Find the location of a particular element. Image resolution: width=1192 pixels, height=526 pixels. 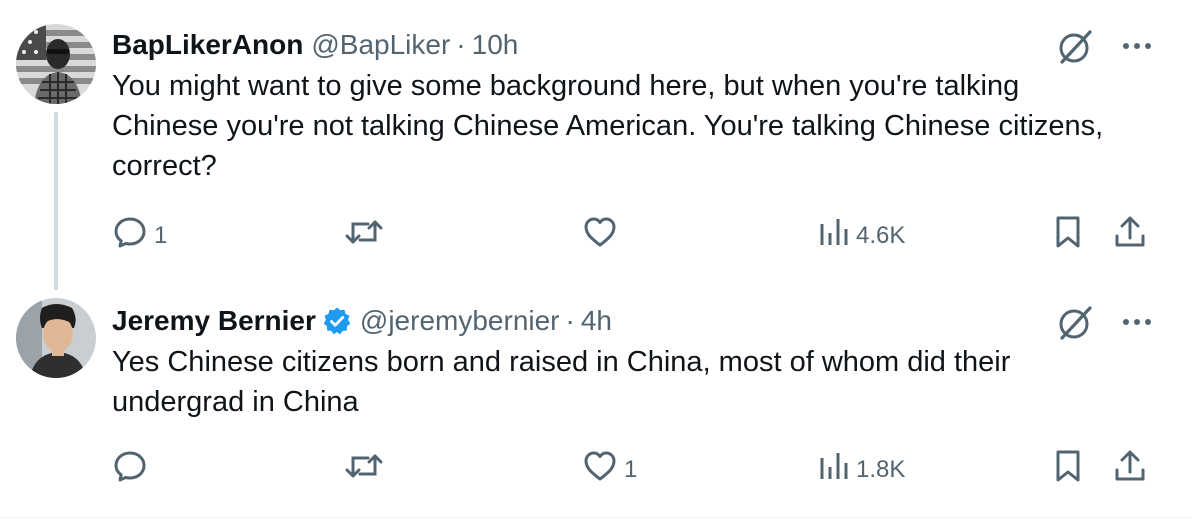

verified-badge-icon is located at coordinates (337, 321).